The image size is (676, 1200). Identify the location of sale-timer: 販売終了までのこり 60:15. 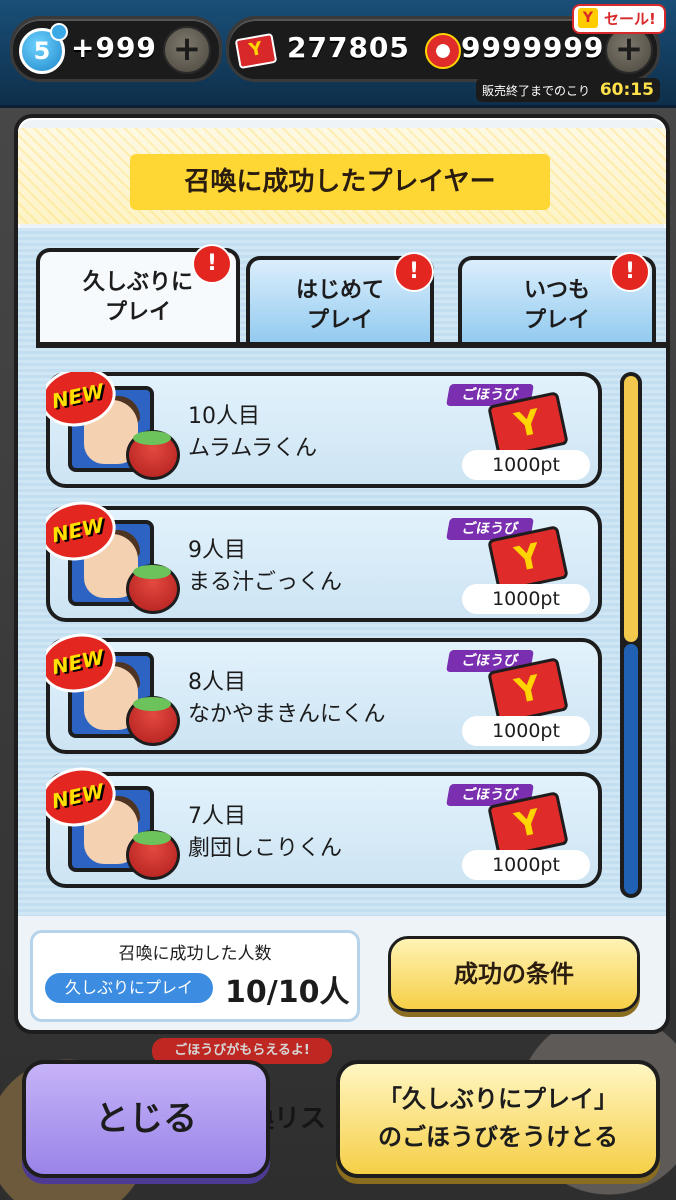
(568, 90).